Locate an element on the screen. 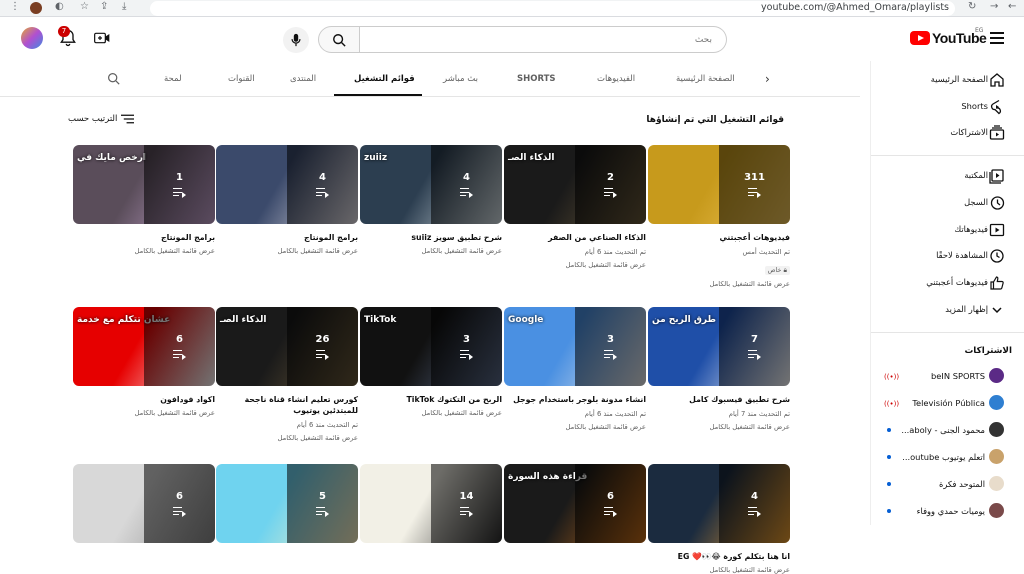 The height and width of the screenshot is (574, 1024). playlist-thumbnail: عشان تتكلم مع خدمة 6 is located at coordinates (144, 346).